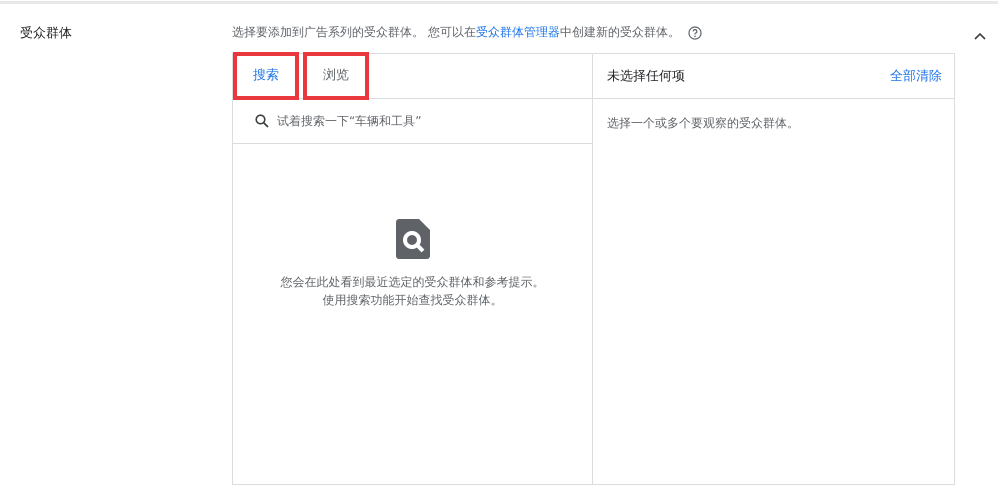  Describe the element at coordinates (266, 76) in the screenshot. I see `tab: 搜索` at that location.